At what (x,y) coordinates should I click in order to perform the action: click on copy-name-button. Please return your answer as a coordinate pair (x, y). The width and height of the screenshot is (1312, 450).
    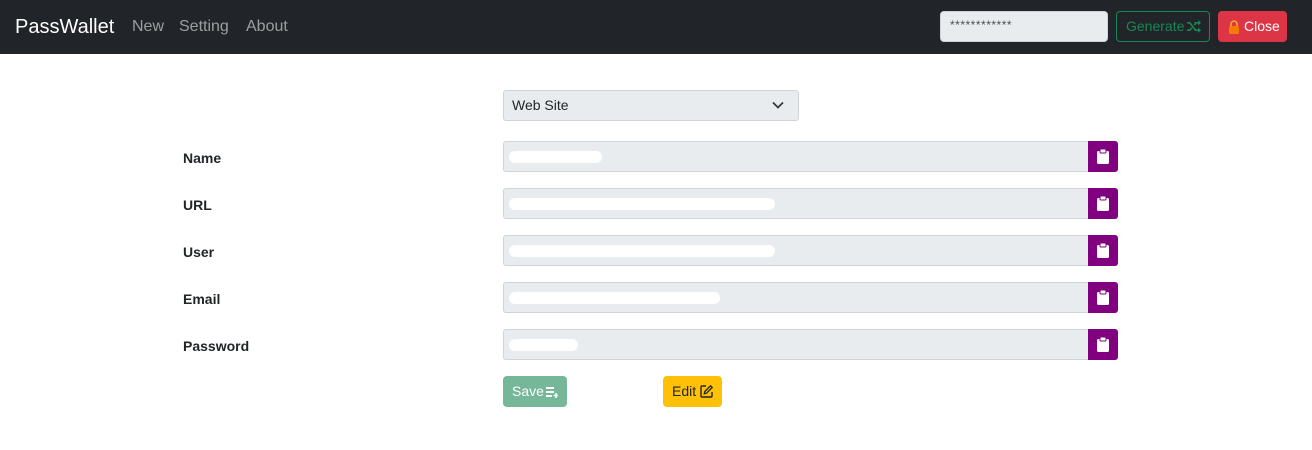
    Looking at the image, I should click on (1103, 156).